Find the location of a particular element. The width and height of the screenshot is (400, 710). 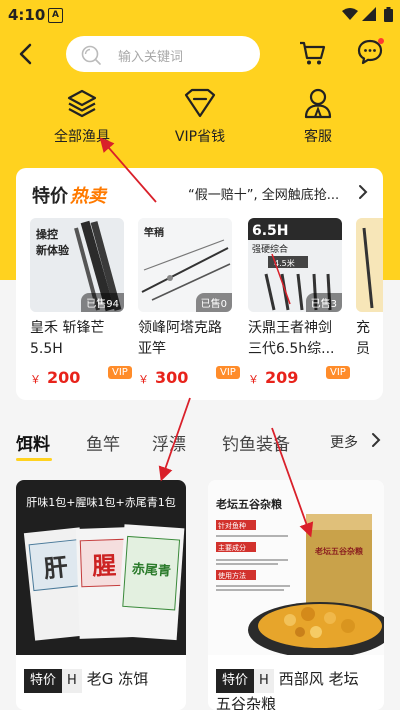

goods-name: 老G 冻饵 is located at coordinates (117, 679).